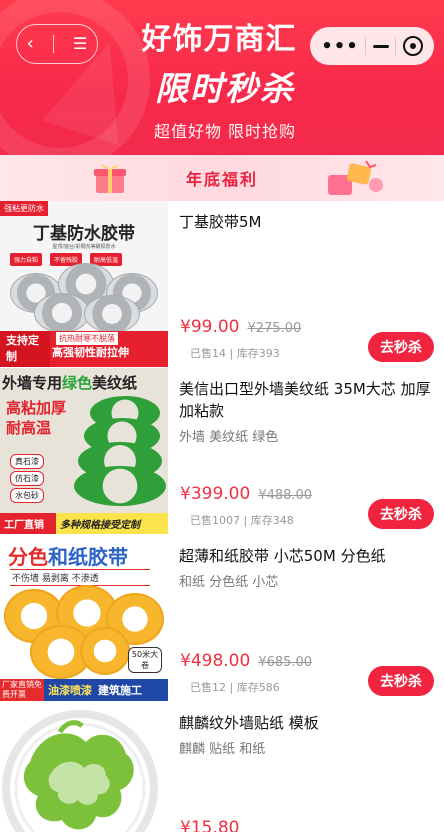 This screenshot has height=832, width=444. Describe the element at coordinates (36, 418) in the screenshot. I see `image-features: 高粘加厚 耐高温` at that location.